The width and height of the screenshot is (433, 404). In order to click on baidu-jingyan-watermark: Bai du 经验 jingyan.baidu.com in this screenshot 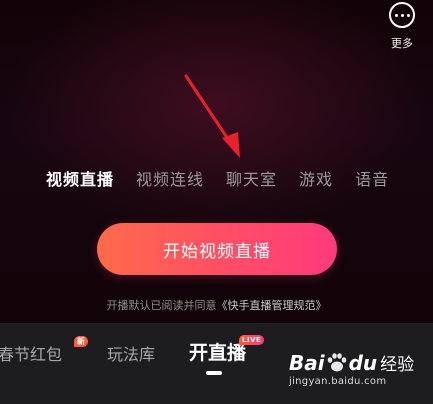, I will do `click(354, 375)`.